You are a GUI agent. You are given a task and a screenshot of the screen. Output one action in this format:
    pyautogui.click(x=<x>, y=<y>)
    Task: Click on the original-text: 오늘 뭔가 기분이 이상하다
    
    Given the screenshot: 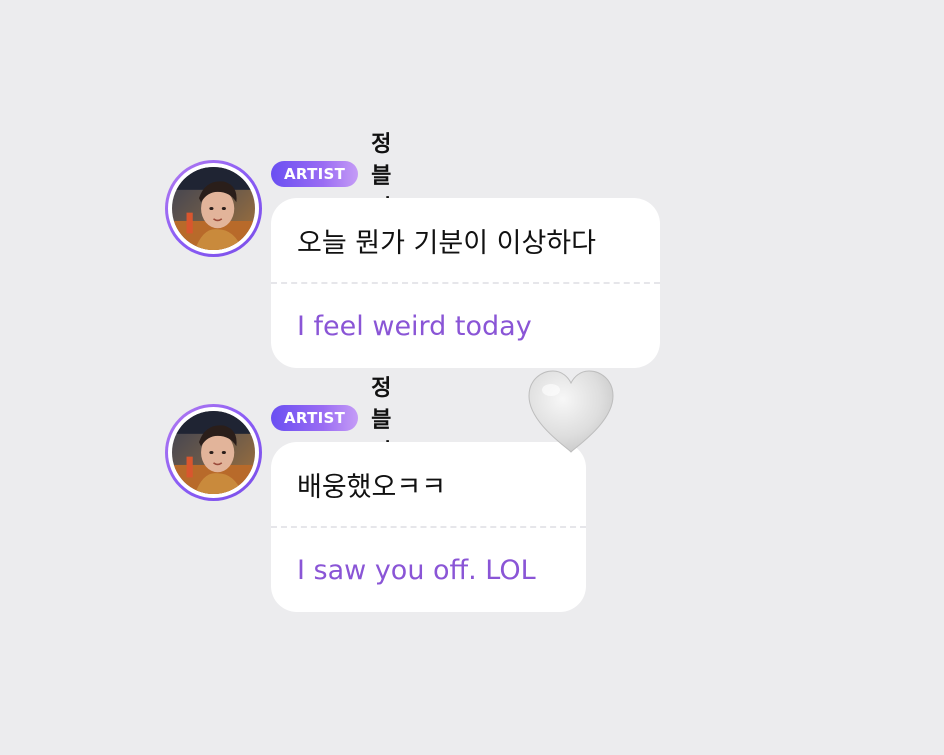 What is the action you would take?
    pyautogui.click(x=446, y=243)
    